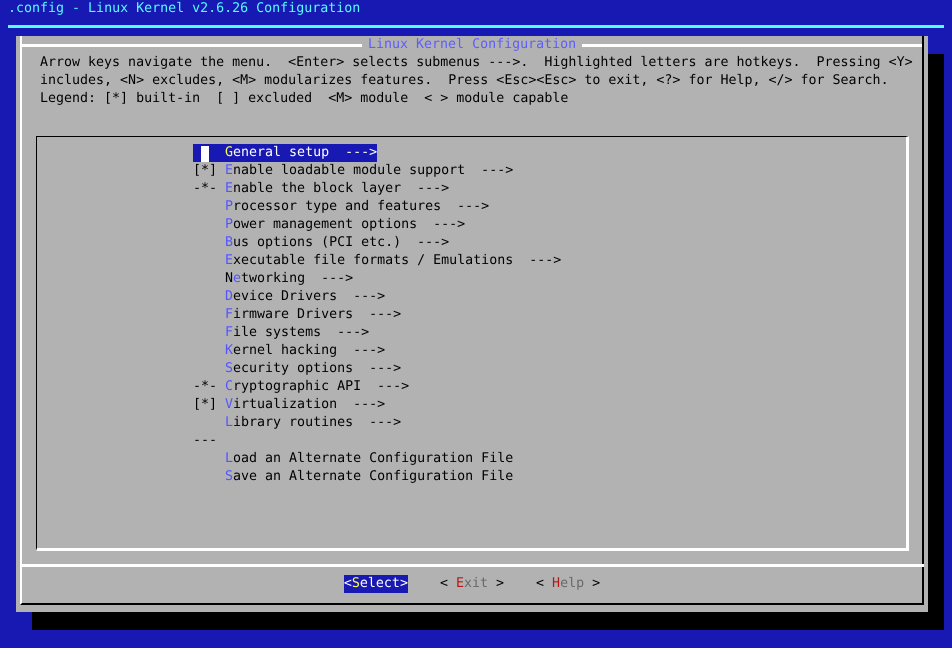 This screenshot has width=952, height=648. I want to click on menu-item: Kernel hacking --->, so click(289, 351).